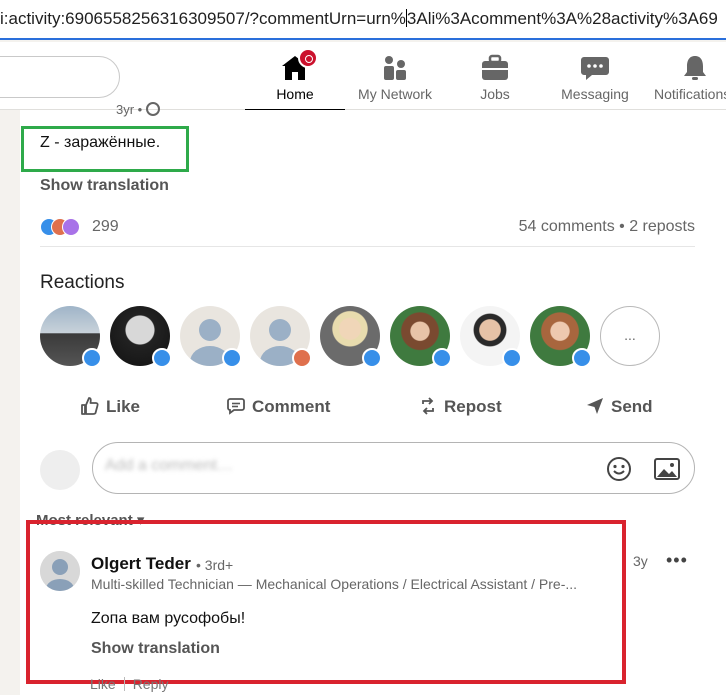  What do you see at coordinates (138, 109) in the screenshot?
I see `post-timestamp: 3yr •` at bounding box center [138, 109].